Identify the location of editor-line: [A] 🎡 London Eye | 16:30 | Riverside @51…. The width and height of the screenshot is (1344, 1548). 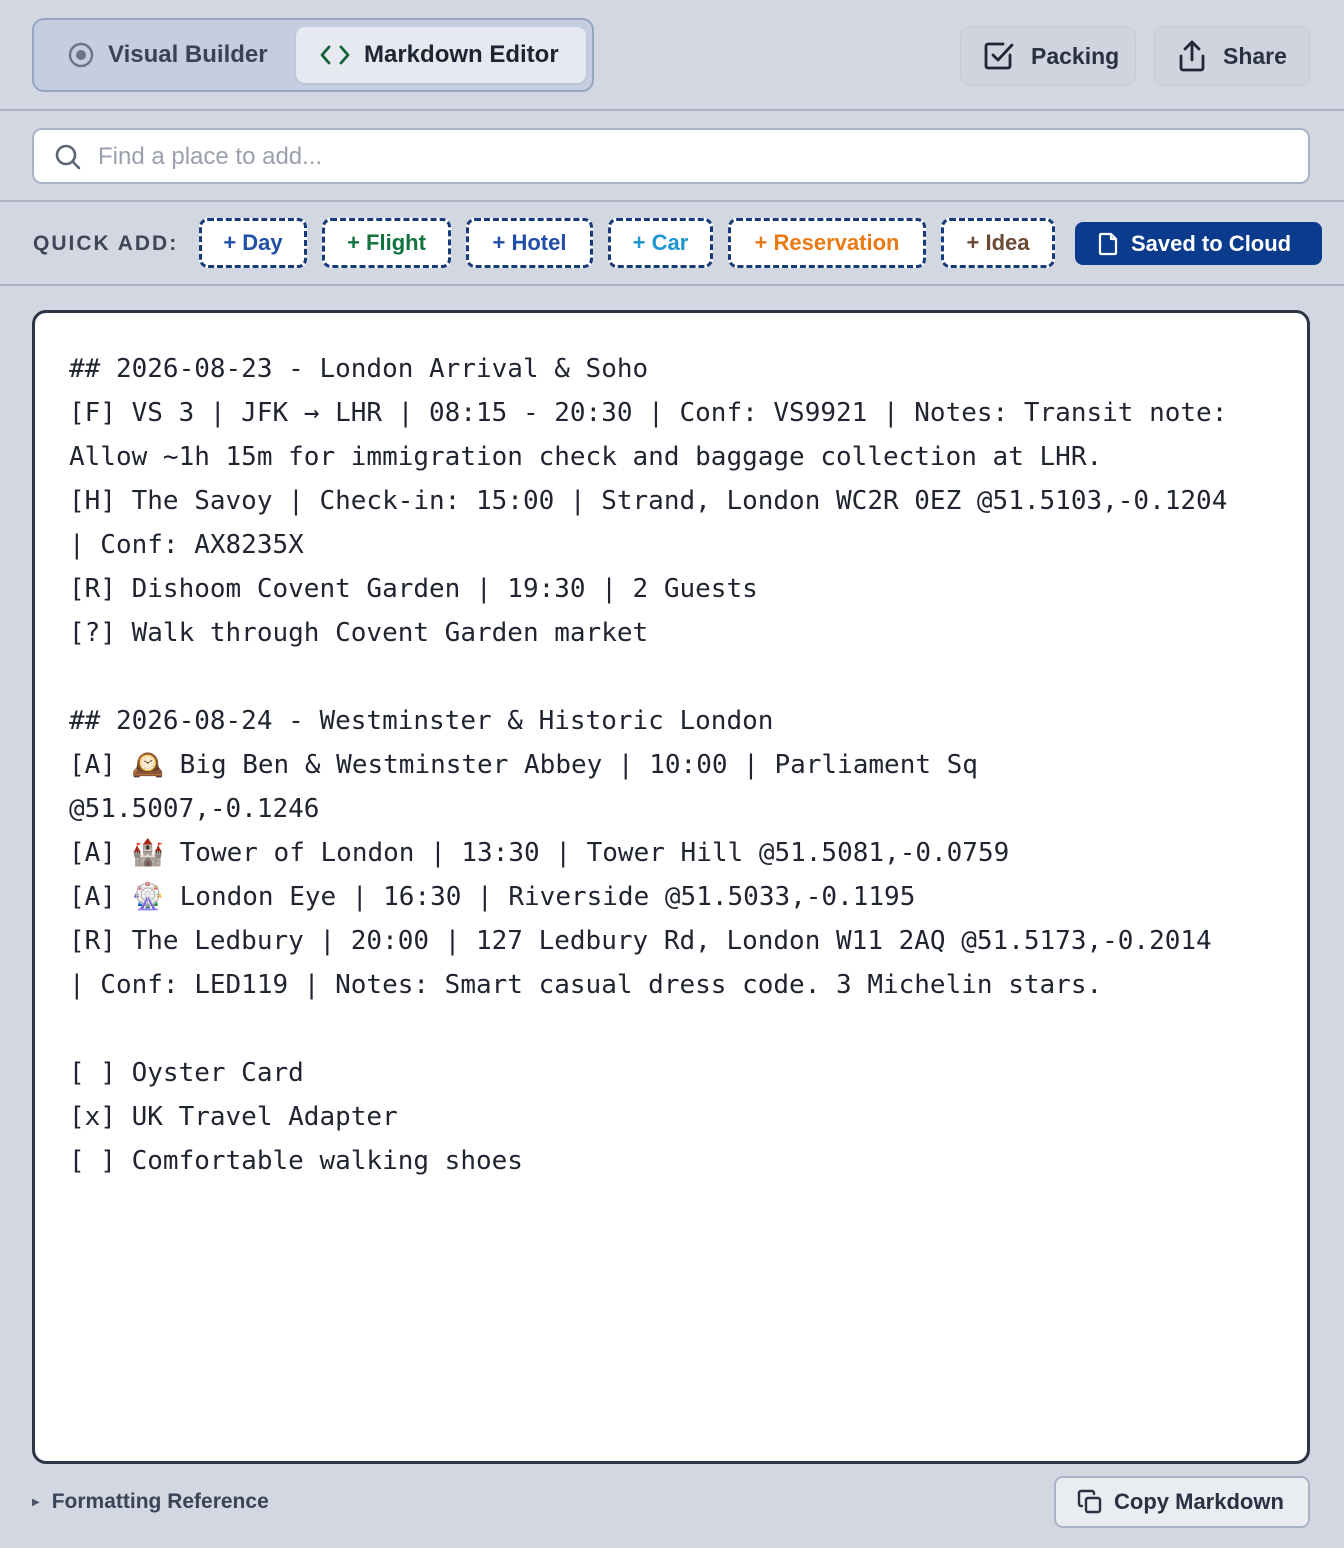
(492, 897).